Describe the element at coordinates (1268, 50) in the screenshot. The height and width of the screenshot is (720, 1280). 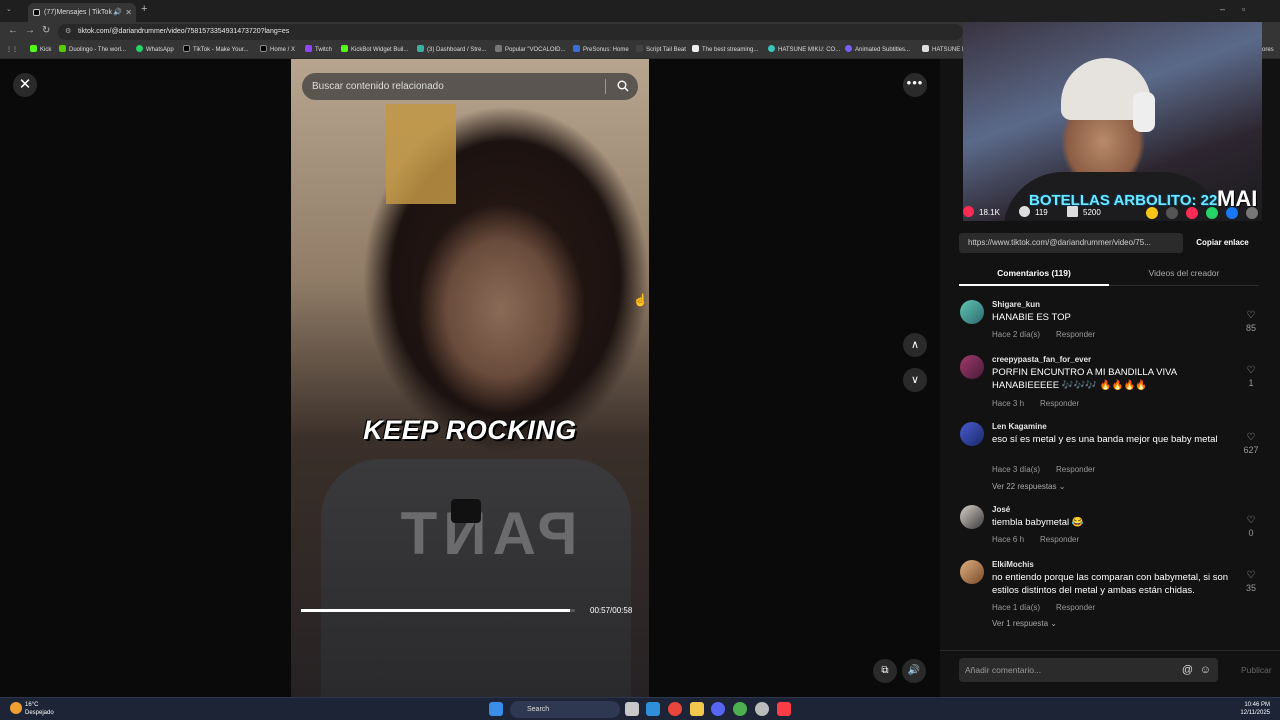
I see `bookmarks-overflow: ores` at that location.